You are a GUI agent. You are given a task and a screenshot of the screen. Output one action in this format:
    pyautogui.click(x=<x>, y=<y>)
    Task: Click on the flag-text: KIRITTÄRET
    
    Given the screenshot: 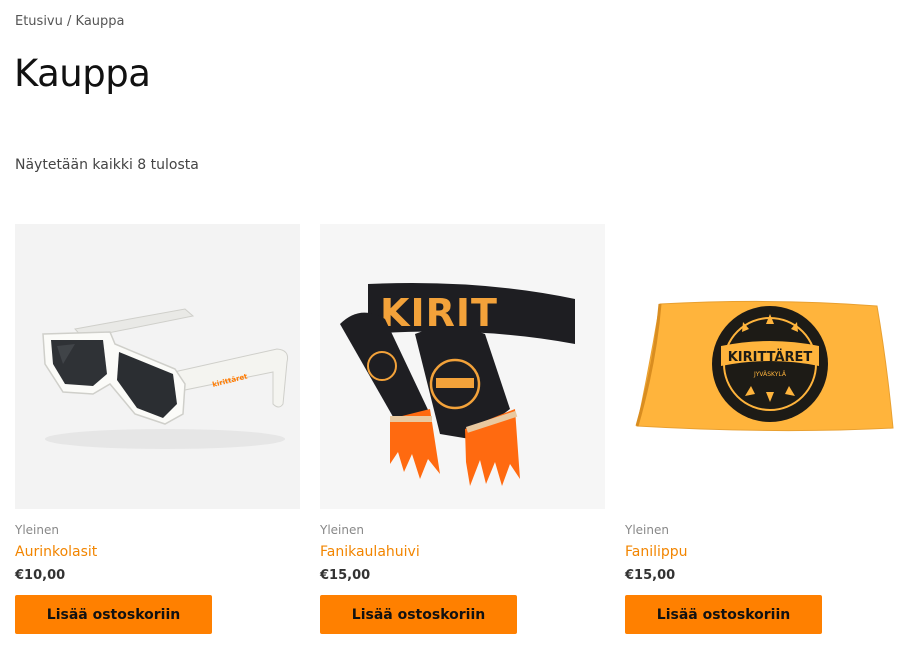 What is the action you would take?
    pyautogui.click(x=770, y=357)
    